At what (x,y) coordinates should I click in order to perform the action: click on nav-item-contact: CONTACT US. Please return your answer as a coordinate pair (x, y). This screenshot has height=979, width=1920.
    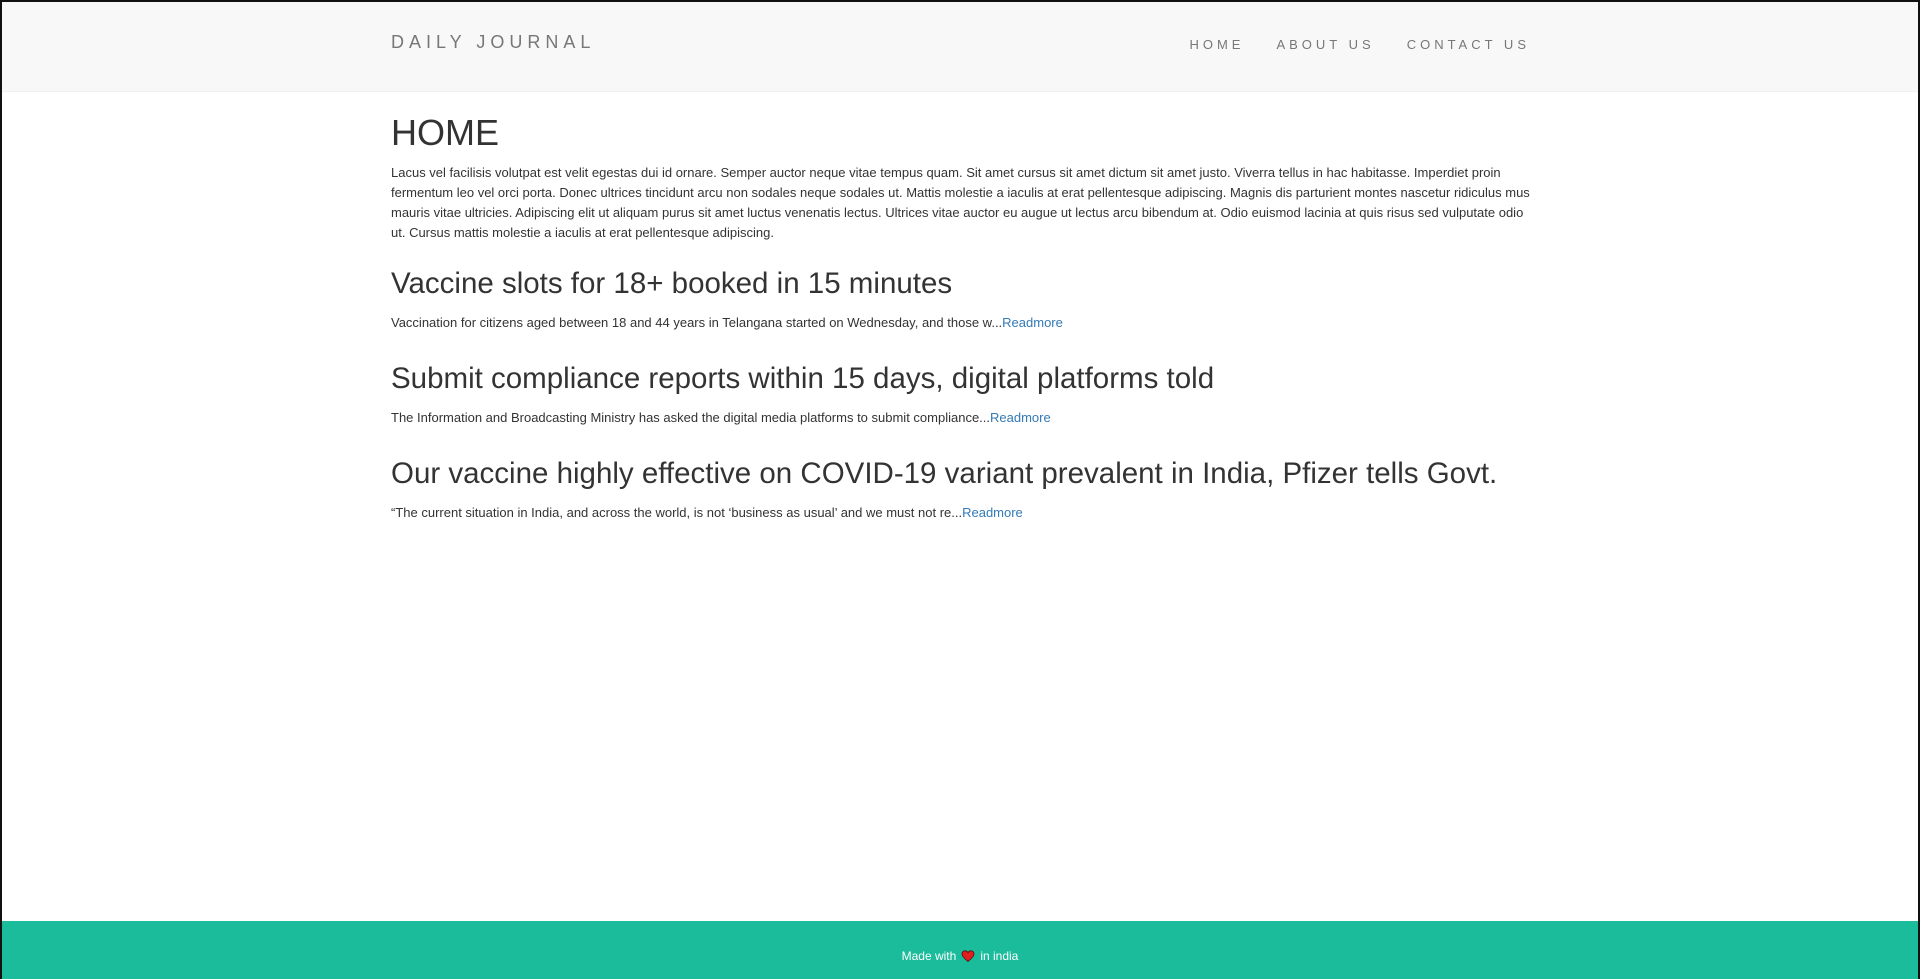
    Looking at the image, I should click on (1468, 45).